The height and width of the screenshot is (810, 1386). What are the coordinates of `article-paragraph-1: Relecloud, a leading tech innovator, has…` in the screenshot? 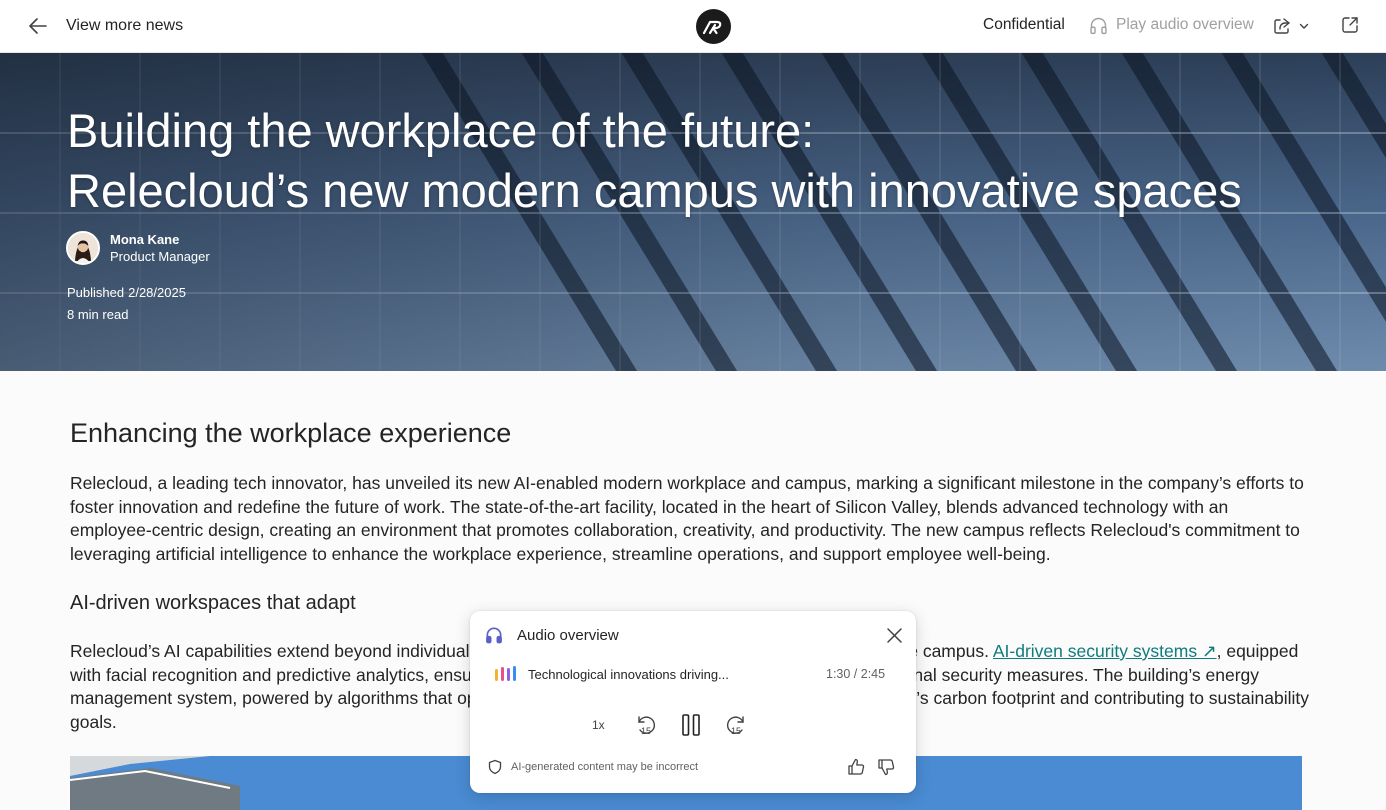 It's located at (687, 519).